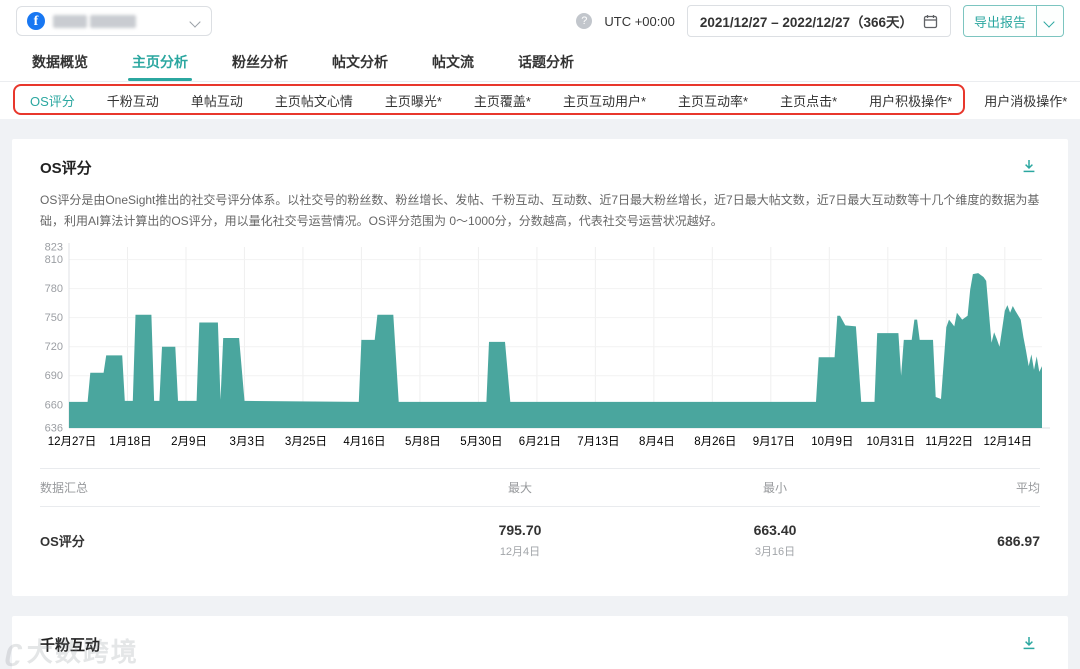  Describe the element at coordinates (189, 442) in the screenshot. I see `svg-text: 2月9日` at that location.